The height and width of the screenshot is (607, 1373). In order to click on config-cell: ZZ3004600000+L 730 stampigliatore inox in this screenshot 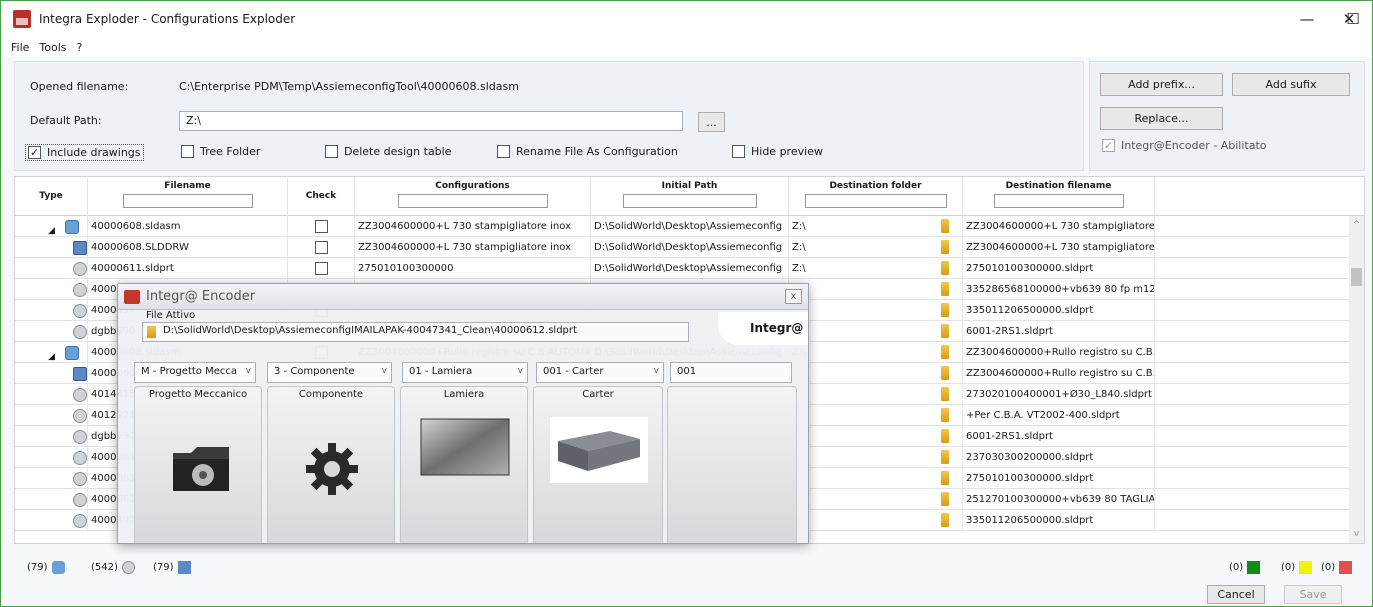, I will do `click(473, 247)`.